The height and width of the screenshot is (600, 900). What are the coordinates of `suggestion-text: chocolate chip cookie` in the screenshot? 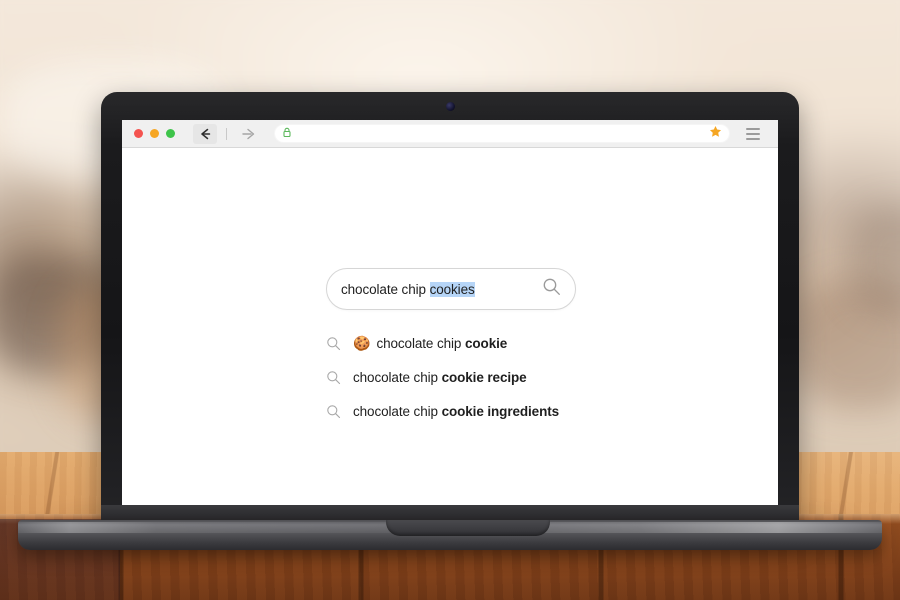 It's located at (441, 343).